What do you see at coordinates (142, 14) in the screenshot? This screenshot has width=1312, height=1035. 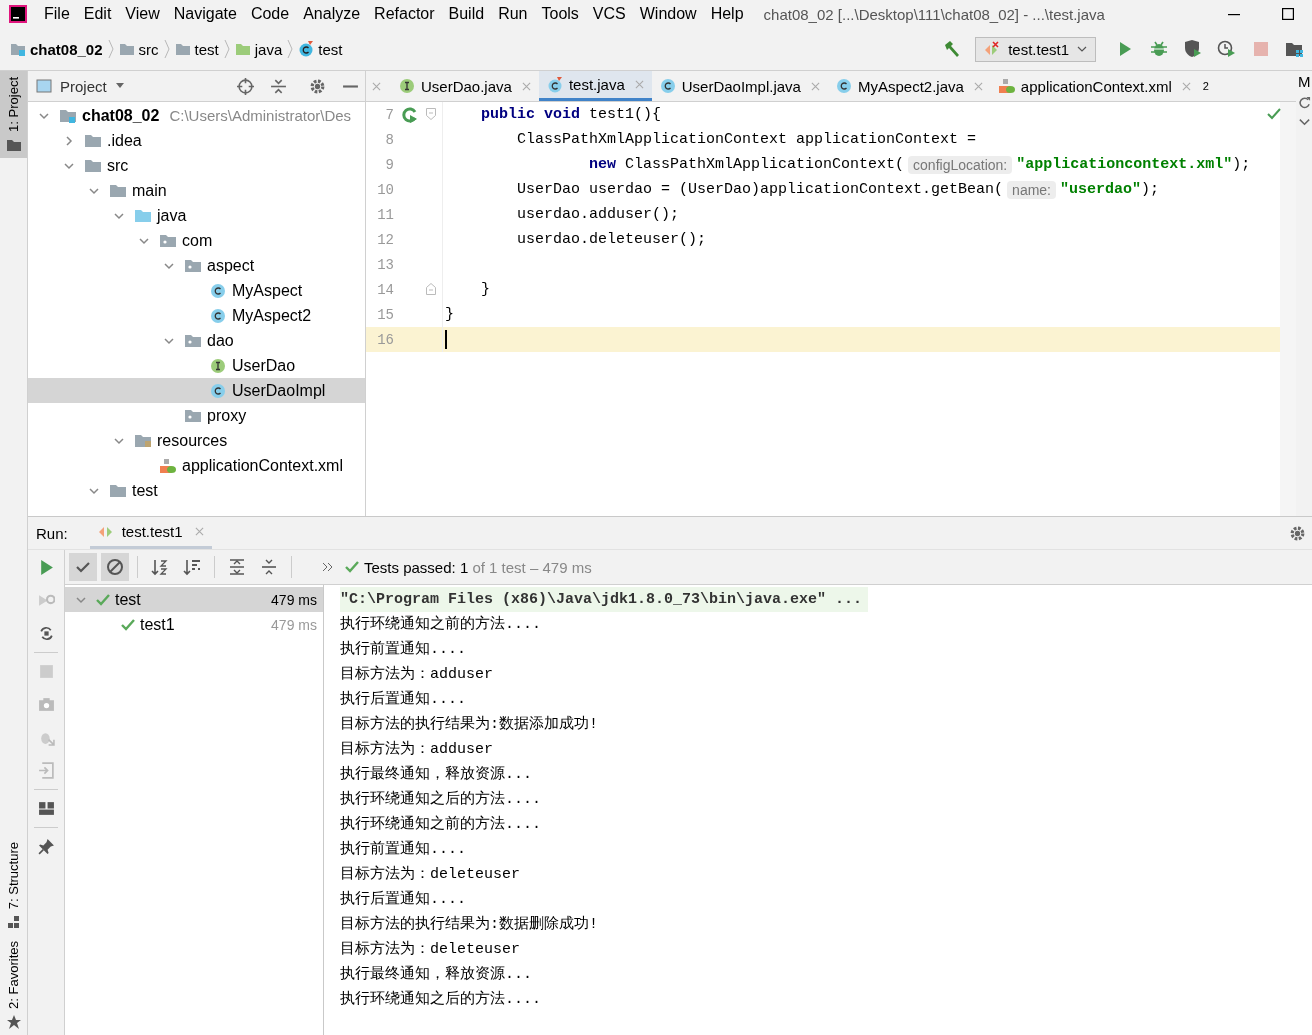 I see `menu-item: View` at bounding box center [142, 14].